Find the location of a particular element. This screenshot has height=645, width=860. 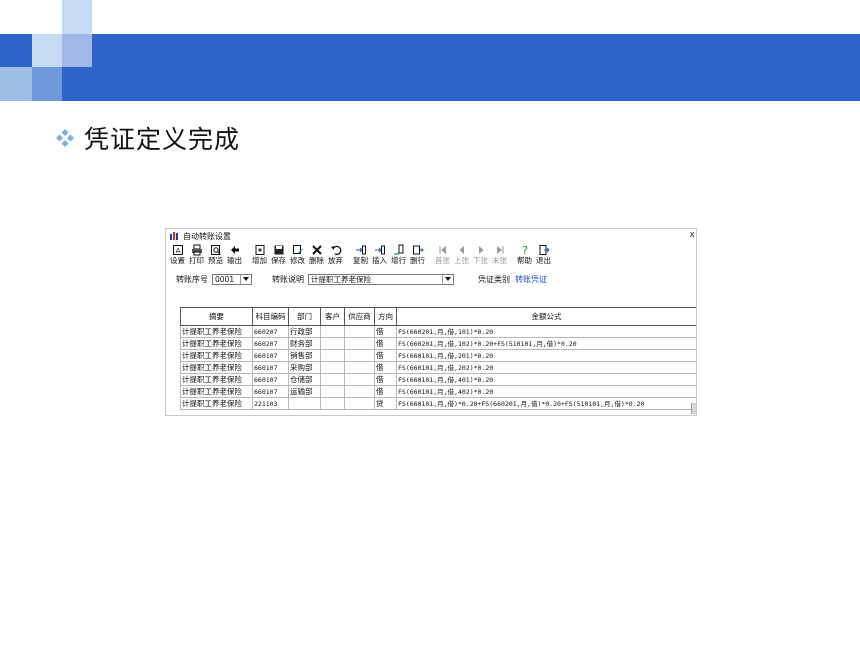

toolbar-button-delete-row: 删行 is located at coordinates (417, 256).